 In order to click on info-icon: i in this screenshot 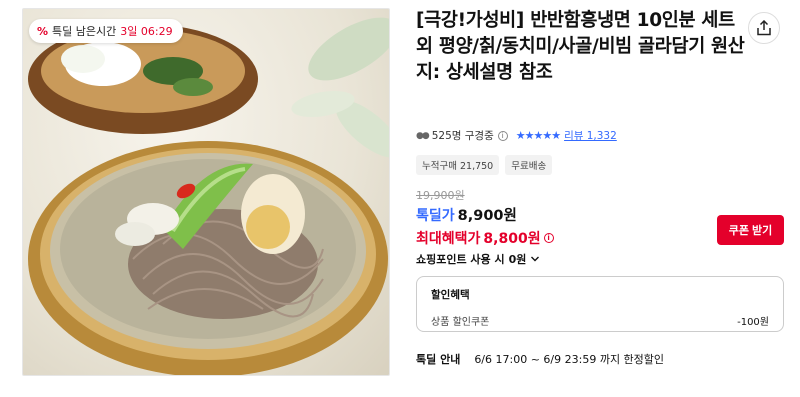, I will do `click(502, 135)`.